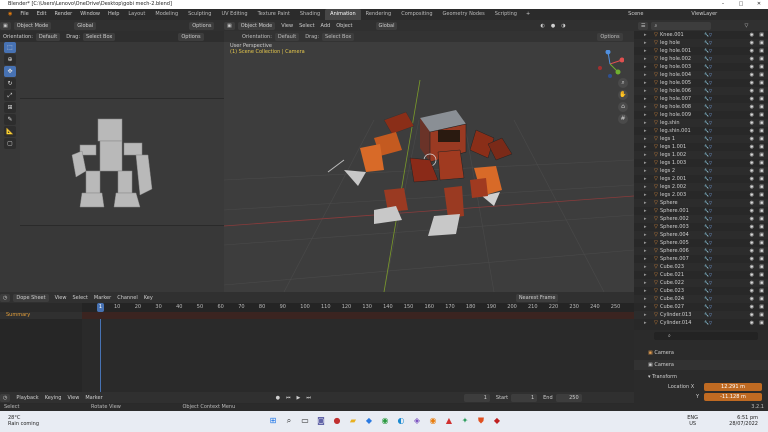 The width and height of the screenshot is (768, 432). Describe the element at coordinates (701, 195) in the screenshot. I see `outliner-row: ▸ ▽ legs 2.003 🔧▽ ◉ ▣` at that location.